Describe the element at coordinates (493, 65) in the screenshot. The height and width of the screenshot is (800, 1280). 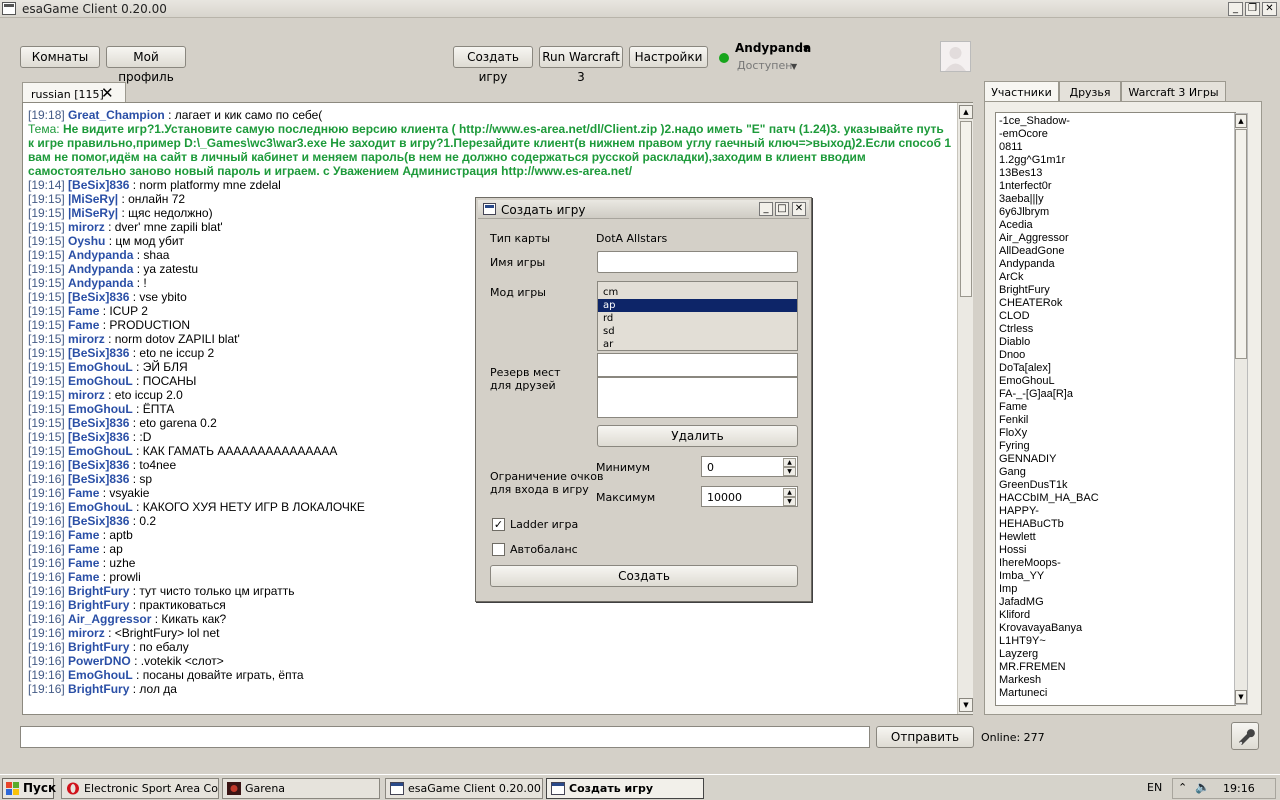
I see `create-game-button: Создать игру` at that location.